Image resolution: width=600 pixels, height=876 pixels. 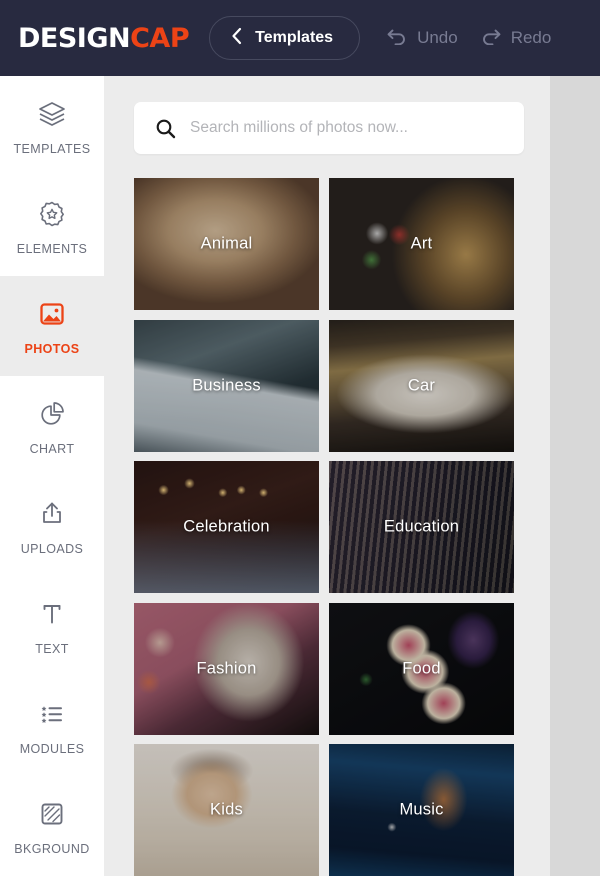 I want to click on undo-label: Undo, so click(x=437, y=37).